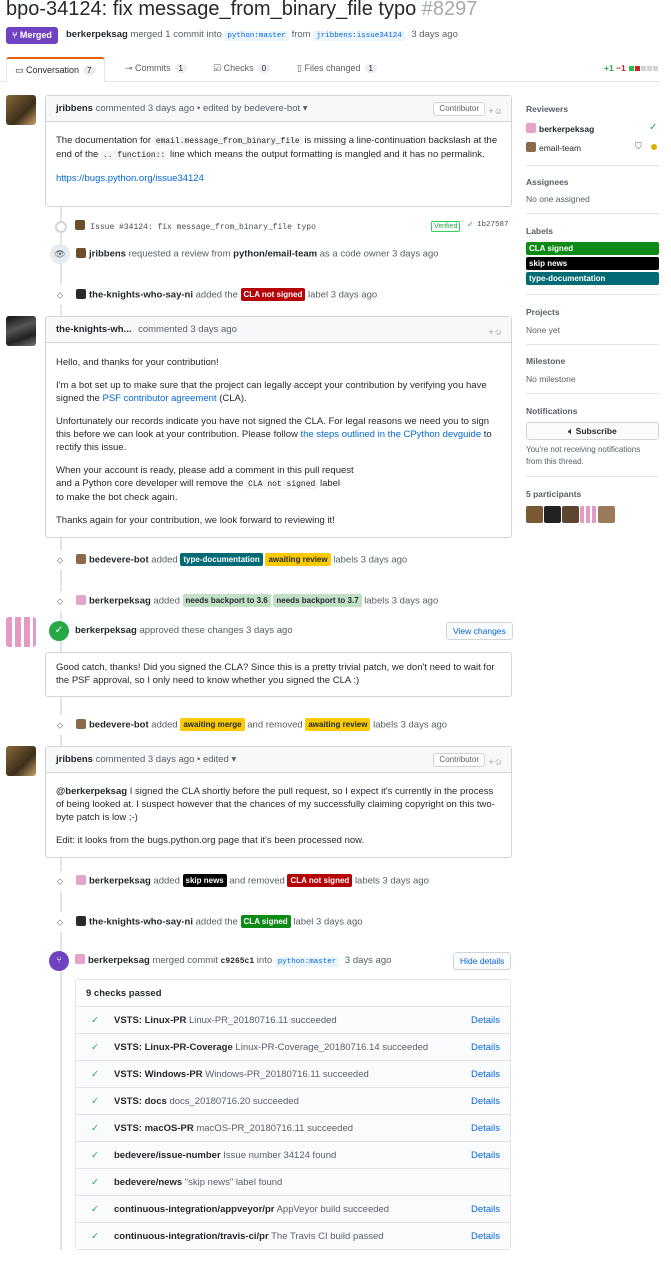 This screenshot has height=1266, width=671. I want to click on assignees-value: No one assigned, so click(558, 199).